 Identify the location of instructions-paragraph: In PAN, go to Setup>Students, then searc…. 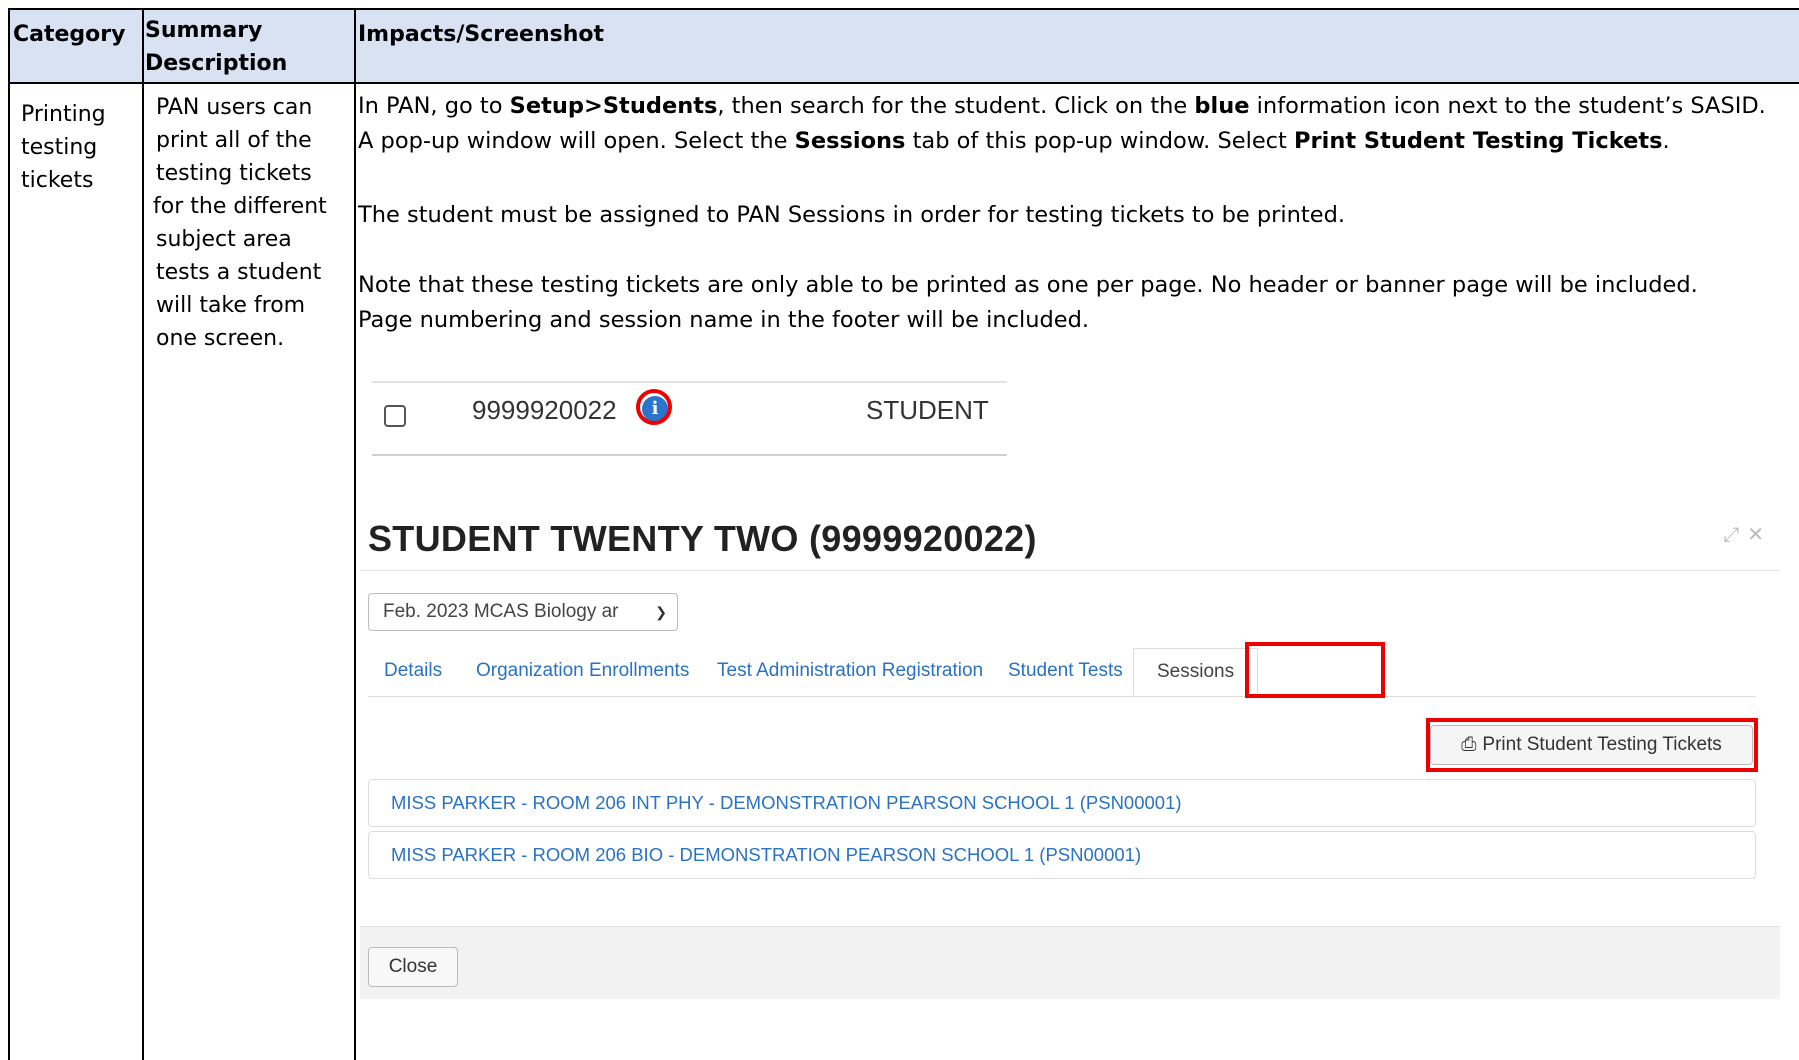
(1062, 123).